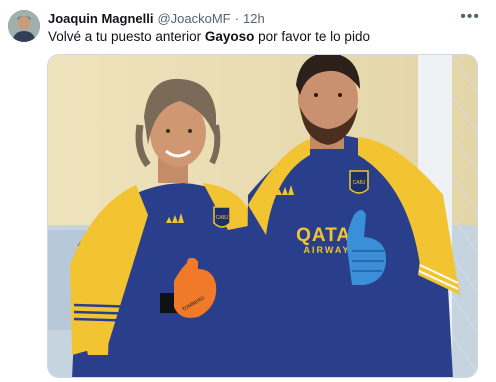  What do you see at coordinates (24, 26) in the screenshot?
I see `author-avatar` at bounding box center [24, 26].